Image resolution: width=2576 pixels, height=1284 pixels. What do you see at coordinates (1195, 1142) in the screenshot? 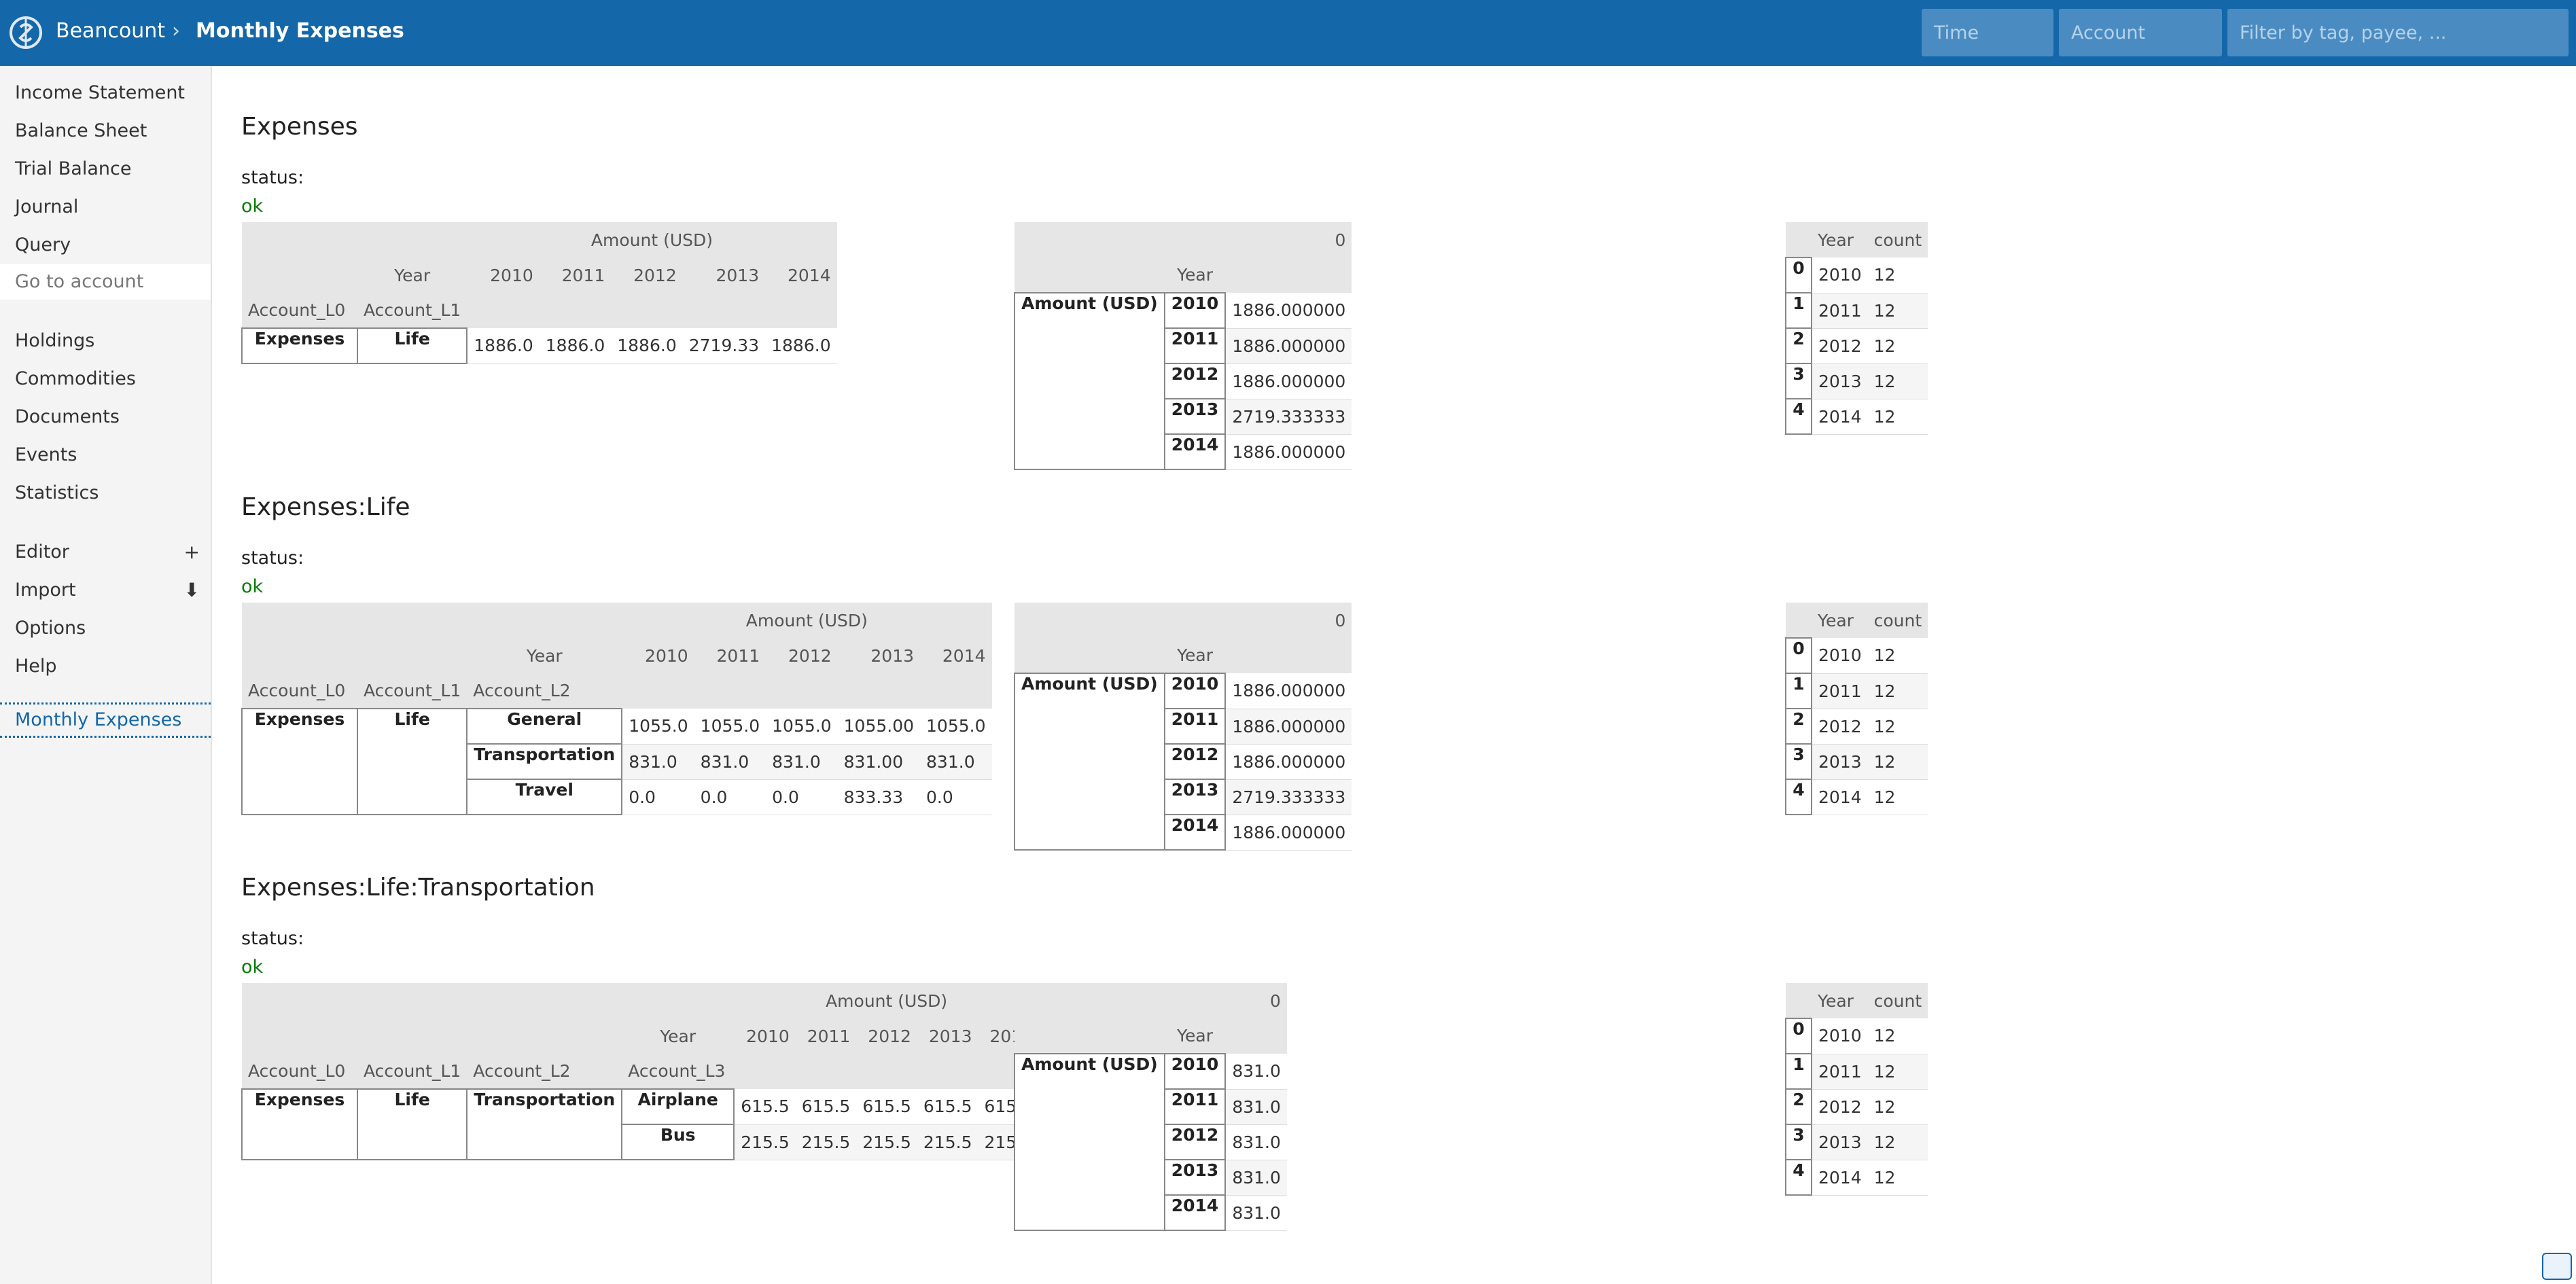
I see `row-index: 2012` at bounding box center [1195, 1142].